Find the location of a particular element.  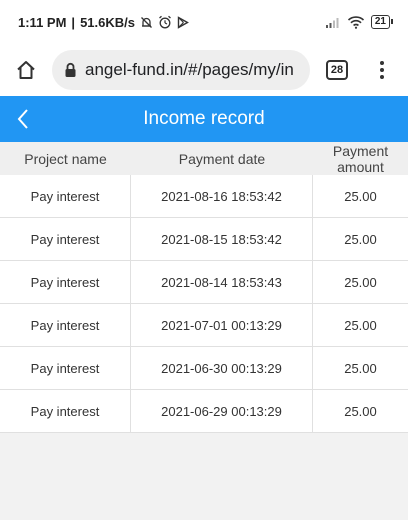

status-left: 1:11 PM | 51.6KB/s is located at coordinates (103, 22).